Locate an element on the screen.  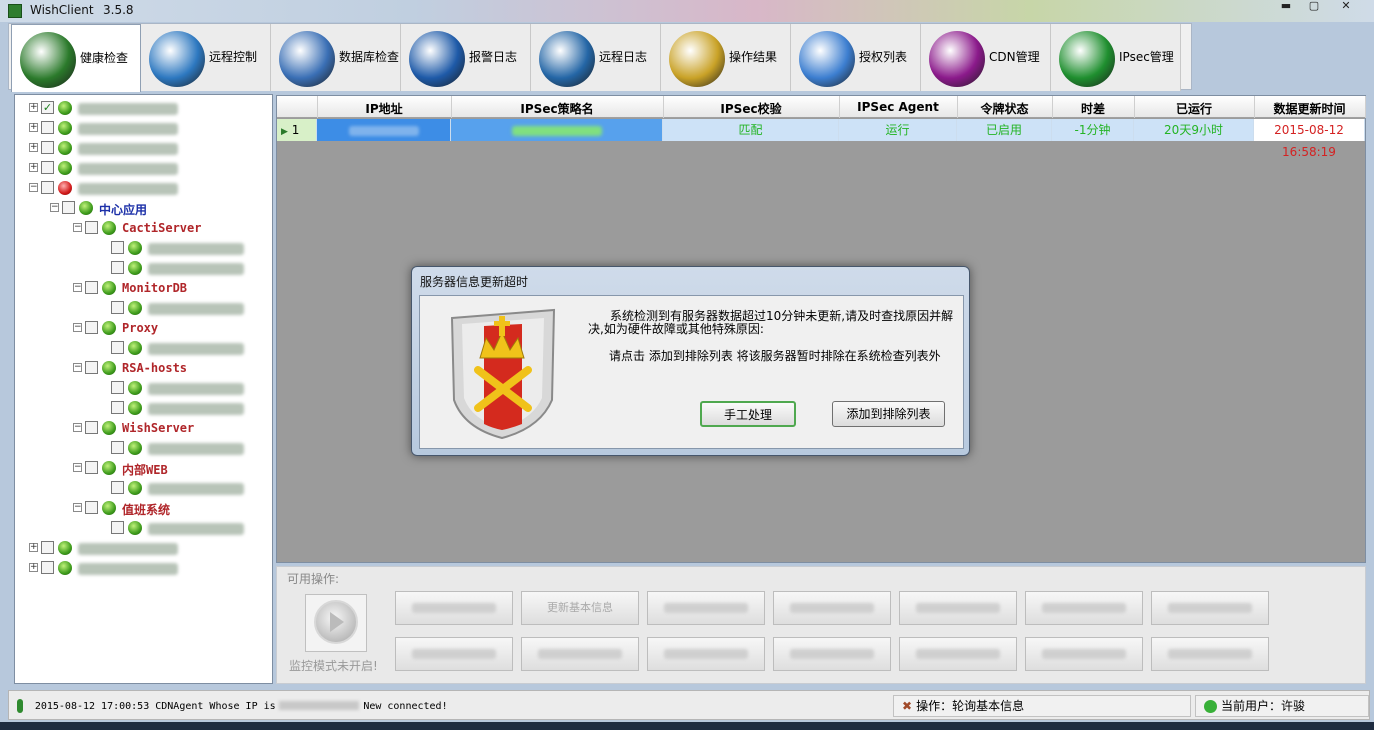
minimize-button: ▬ is located at coordinates (1286, 7).